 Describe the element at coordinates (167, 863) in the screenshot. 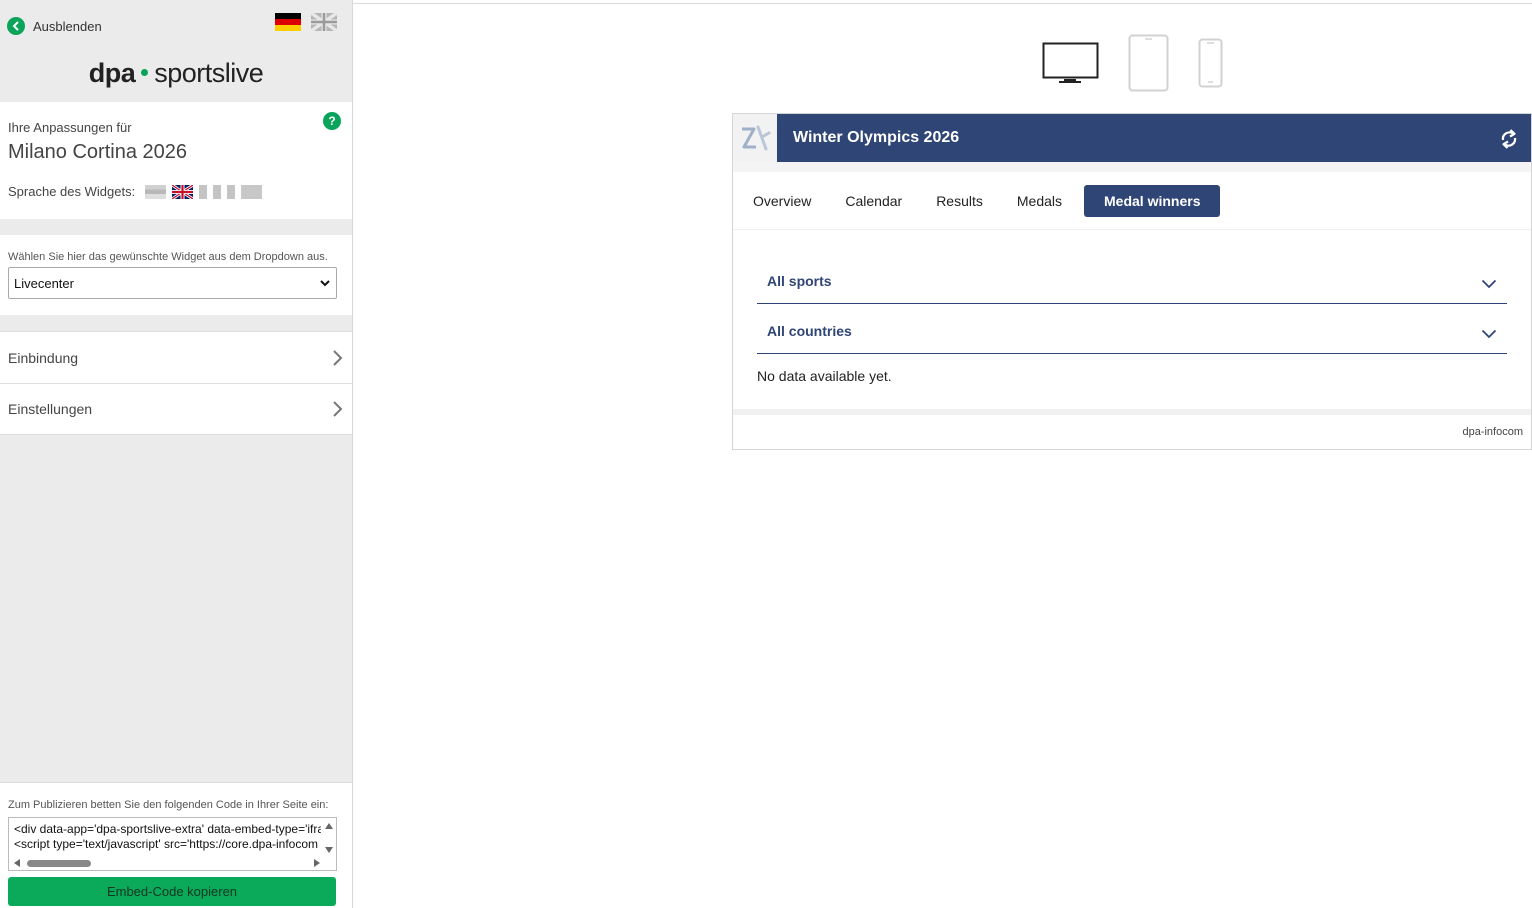

I see `horizontal-scrollbar` at that location.